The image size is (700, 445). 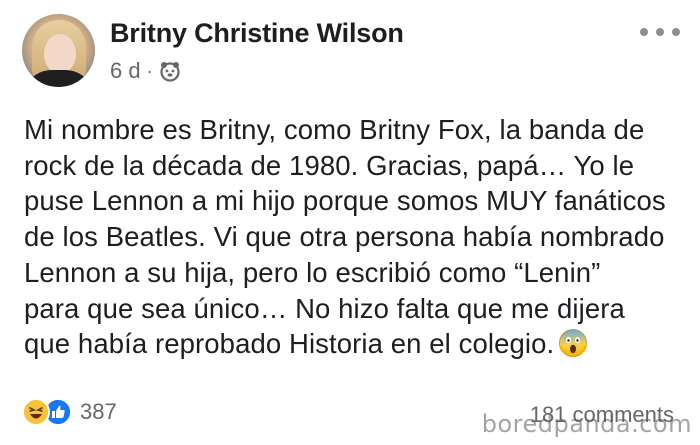 I want to click on more-options-button, so click(x=660, y=32).